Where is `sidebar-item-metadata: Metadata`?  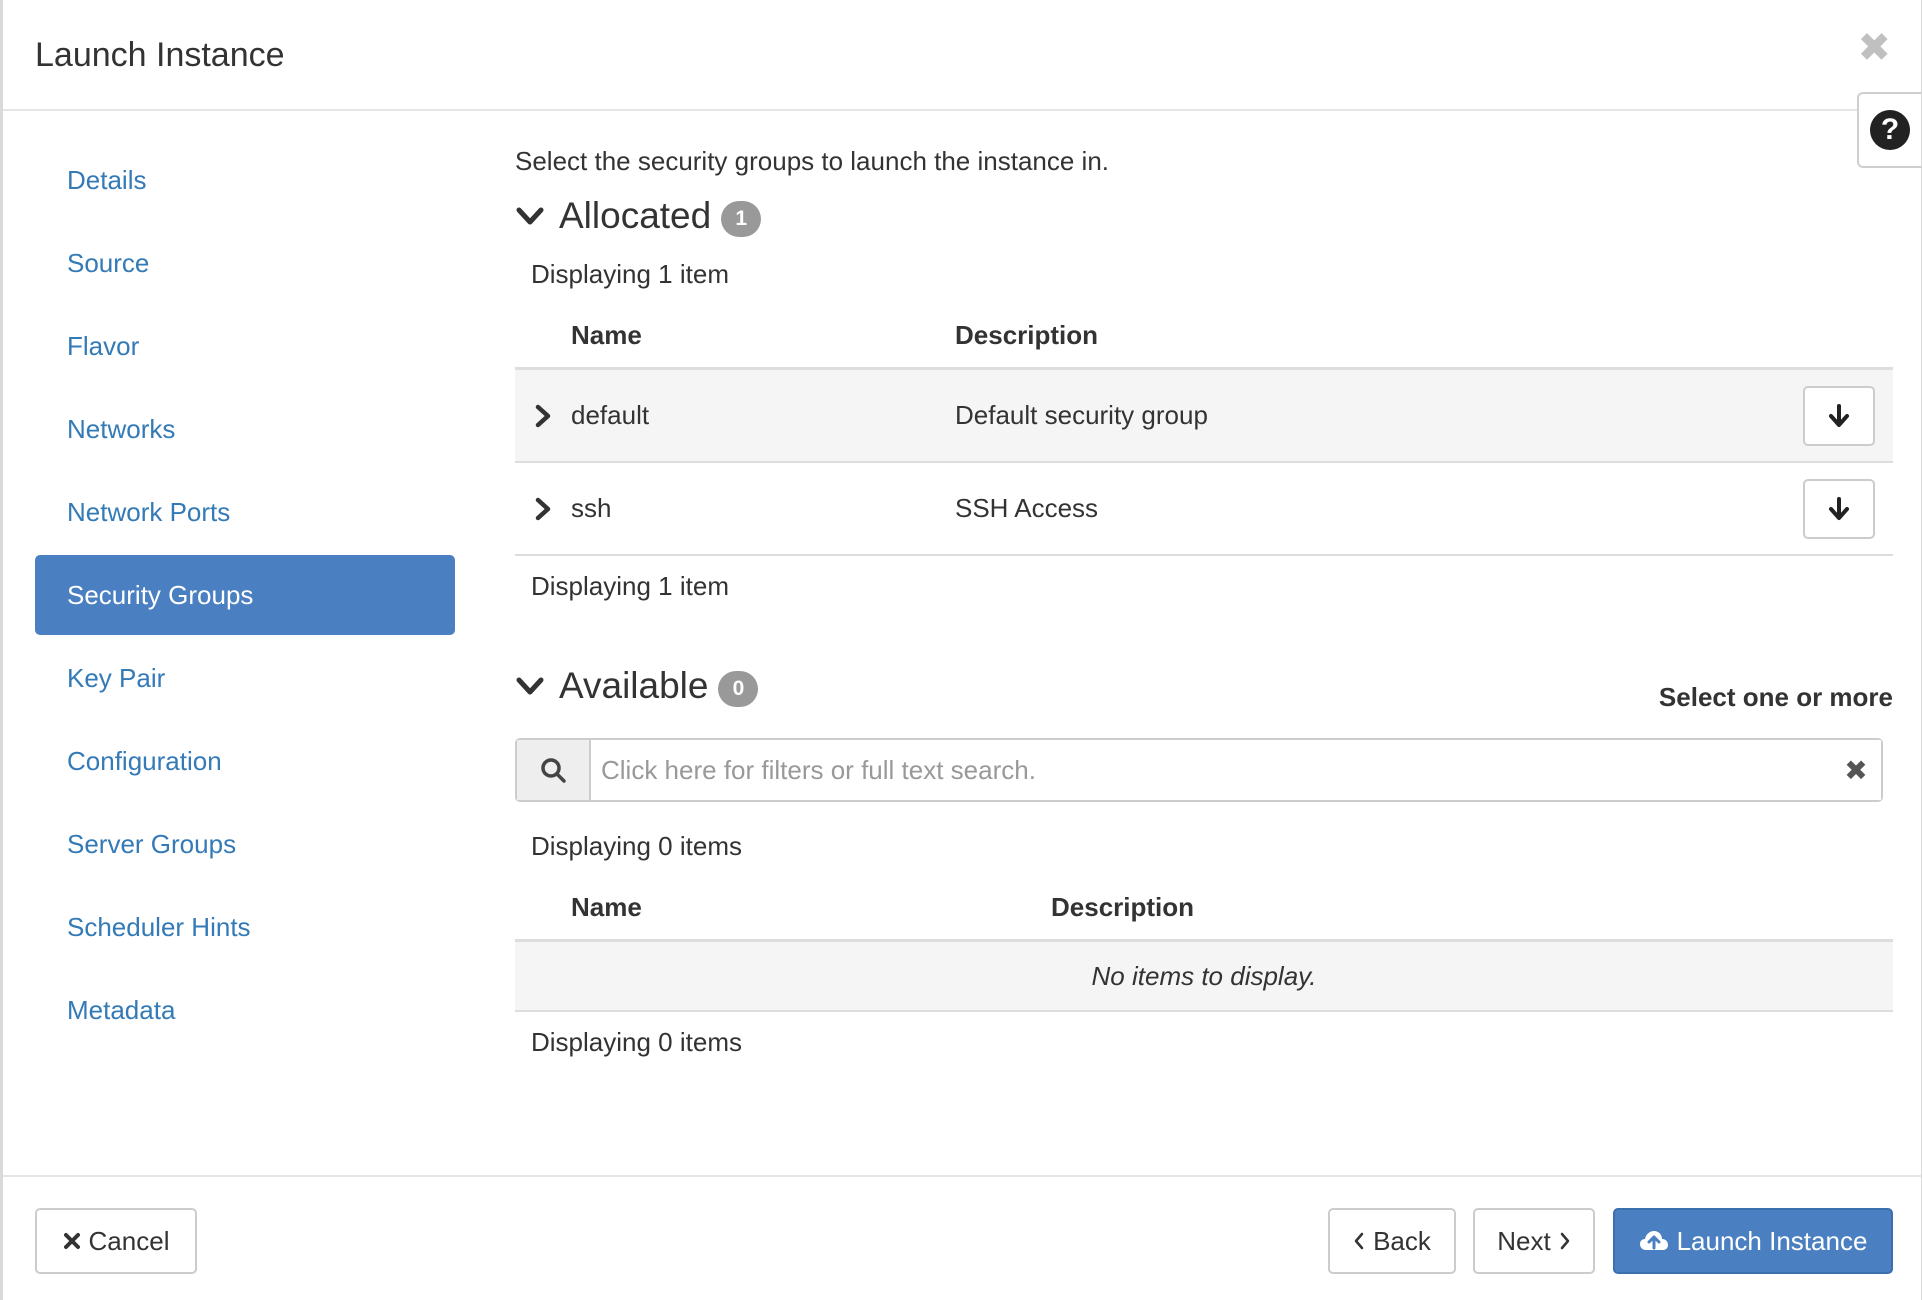
sidebar-item-metadata: Metadata is located at coordinates (245, 1010).